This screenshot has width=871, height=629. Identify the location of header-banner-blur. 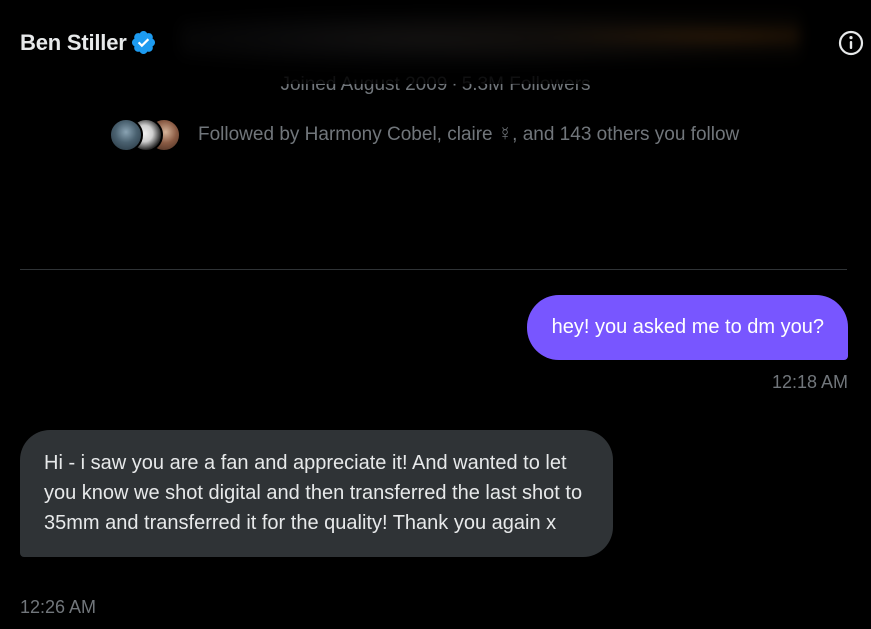
(490, 39).